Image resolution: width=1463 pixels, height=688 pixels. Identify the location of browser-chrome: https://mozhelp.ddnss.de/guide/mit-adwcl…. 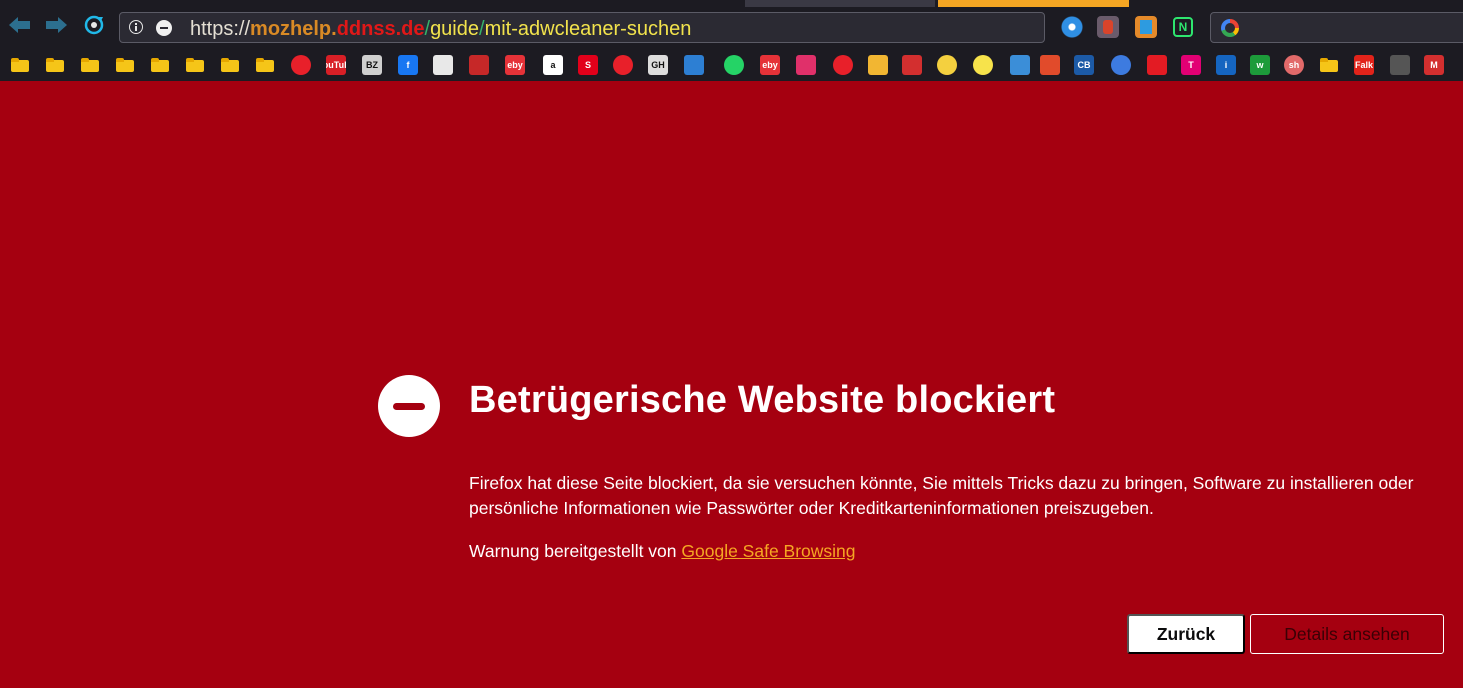
(731, 40).